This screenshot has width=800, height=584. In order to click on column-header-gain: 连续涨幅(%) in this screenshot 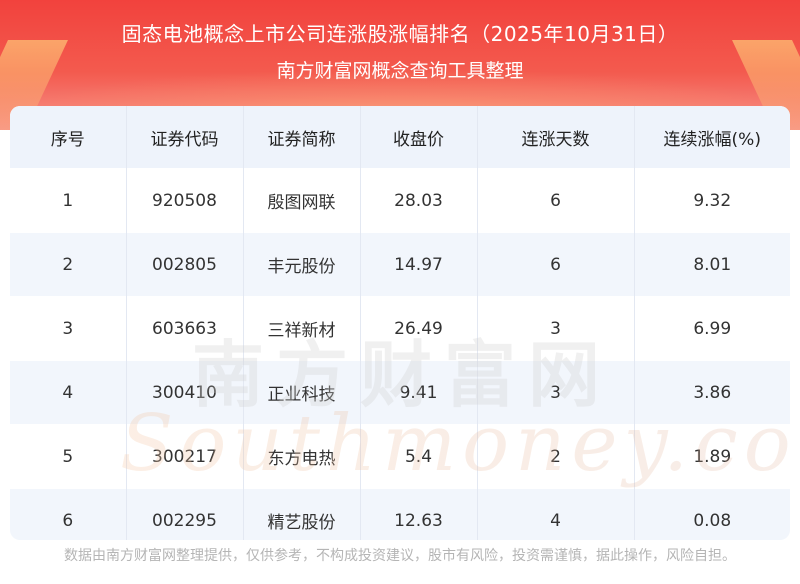, I will do `click(712, 137)`.